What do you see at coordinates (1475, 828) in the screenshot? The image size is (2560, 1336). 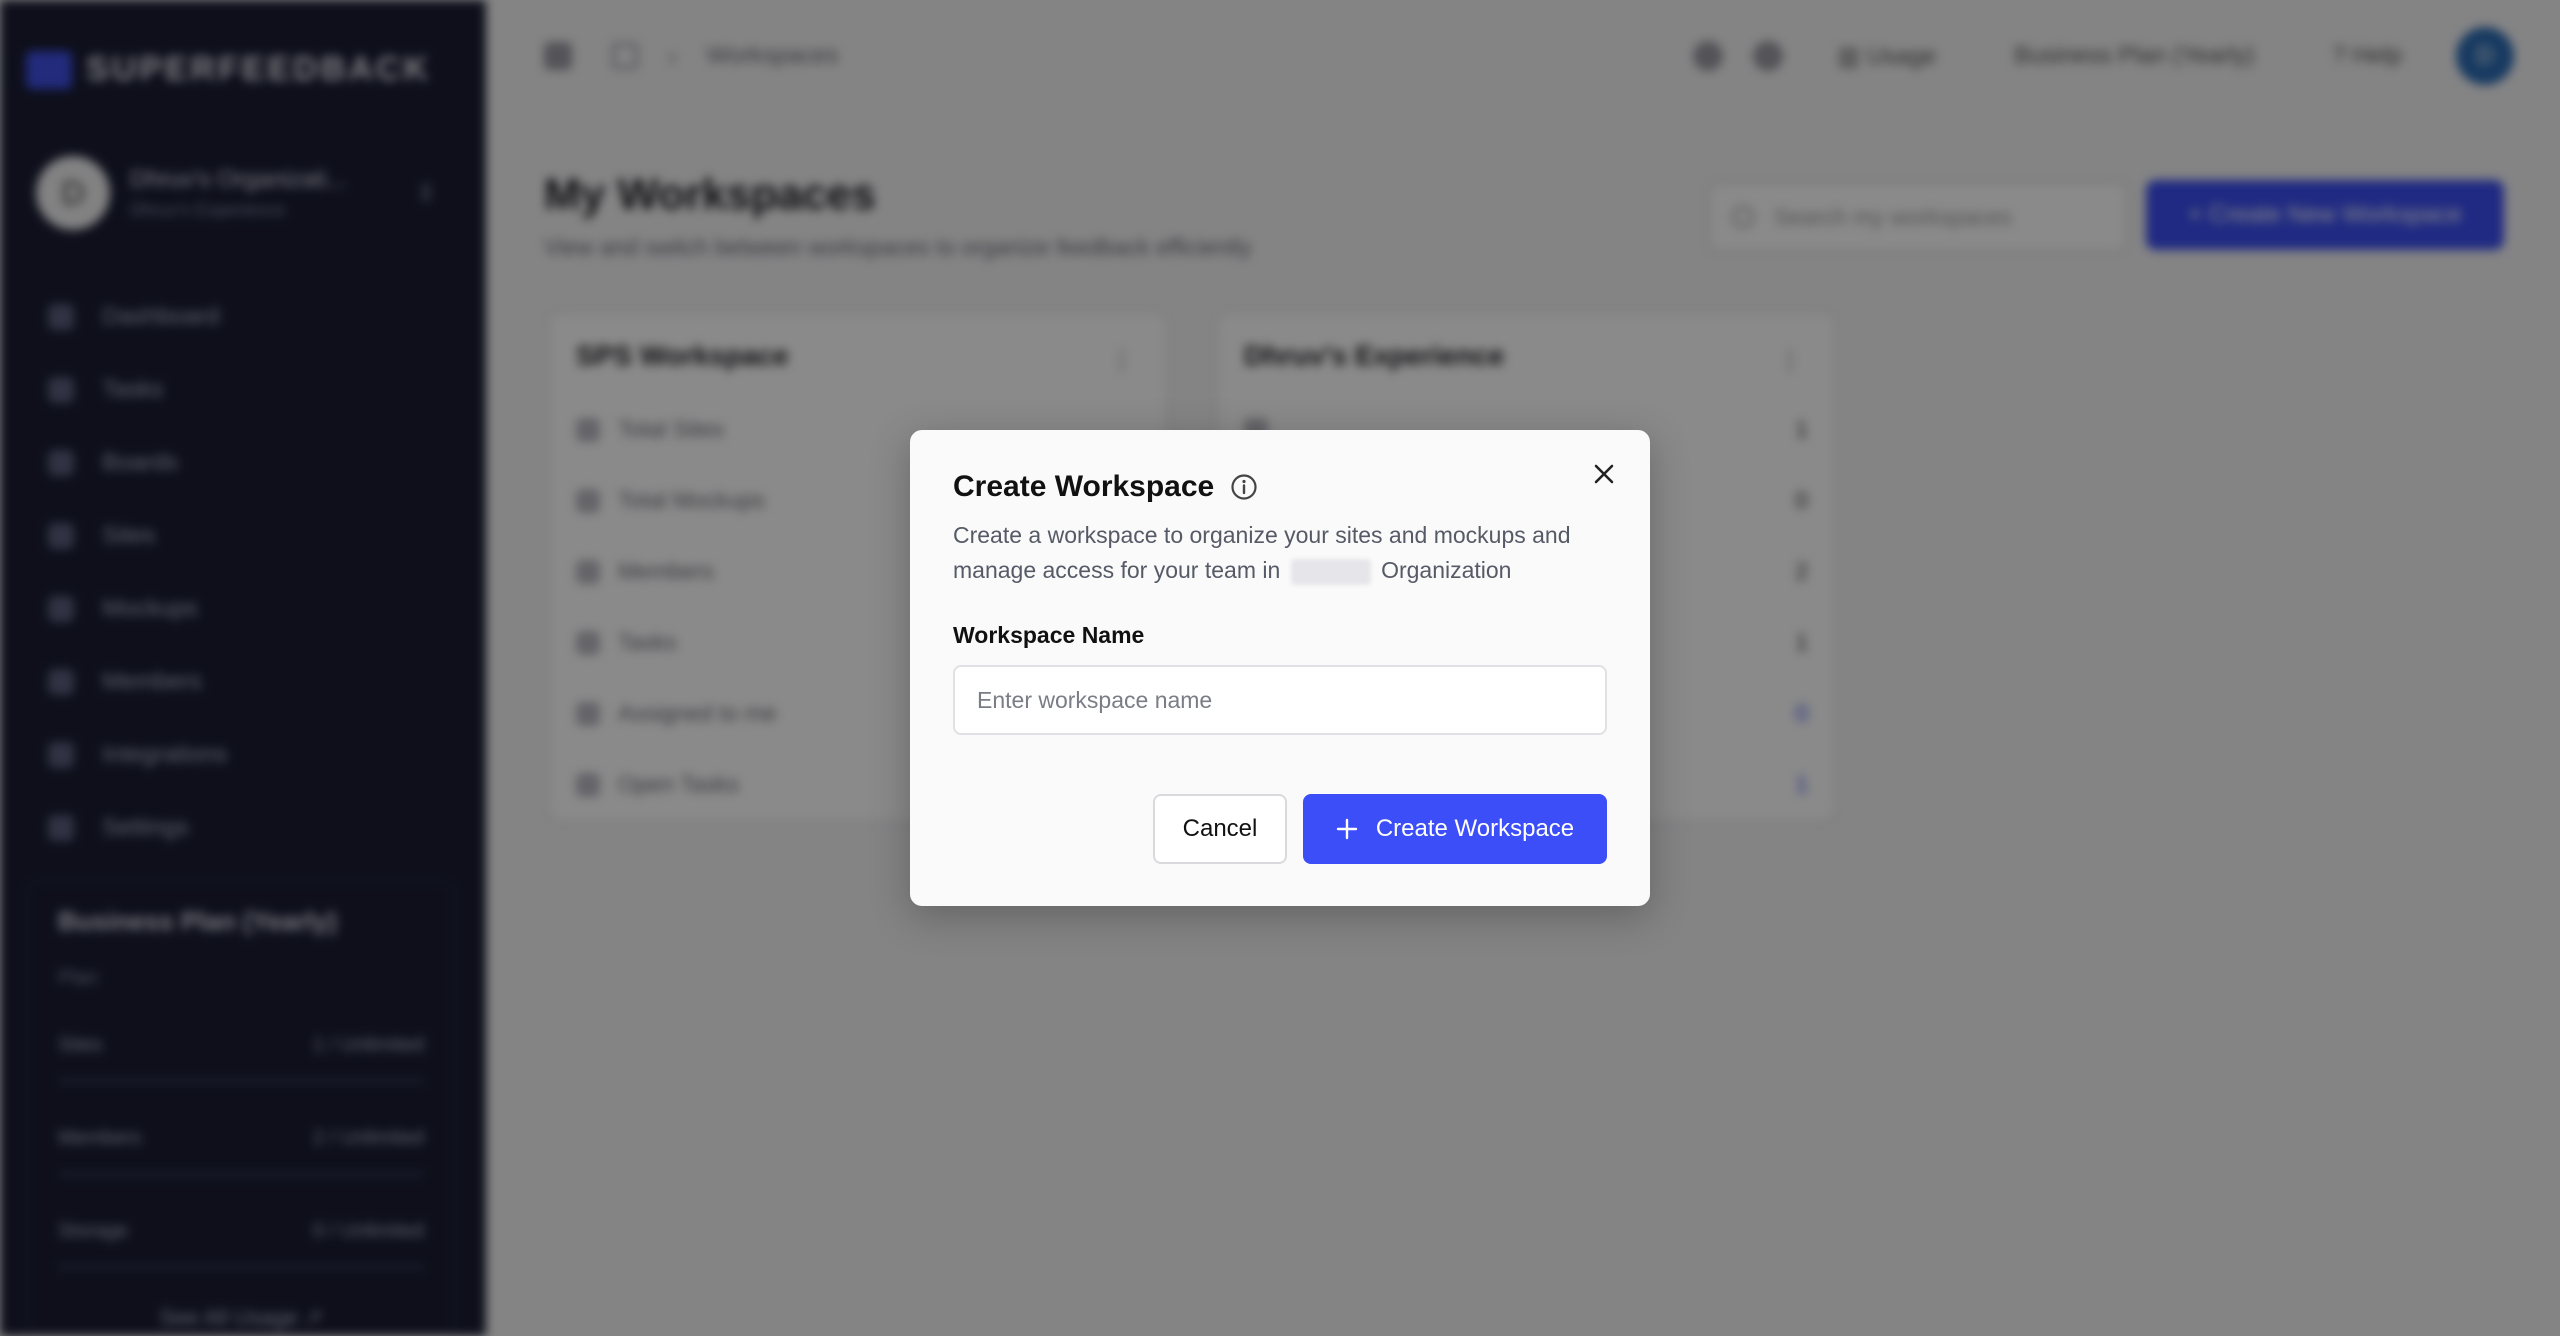 I see `create-workspace-label: Create Workspace` at bounding box center [1475, 828].